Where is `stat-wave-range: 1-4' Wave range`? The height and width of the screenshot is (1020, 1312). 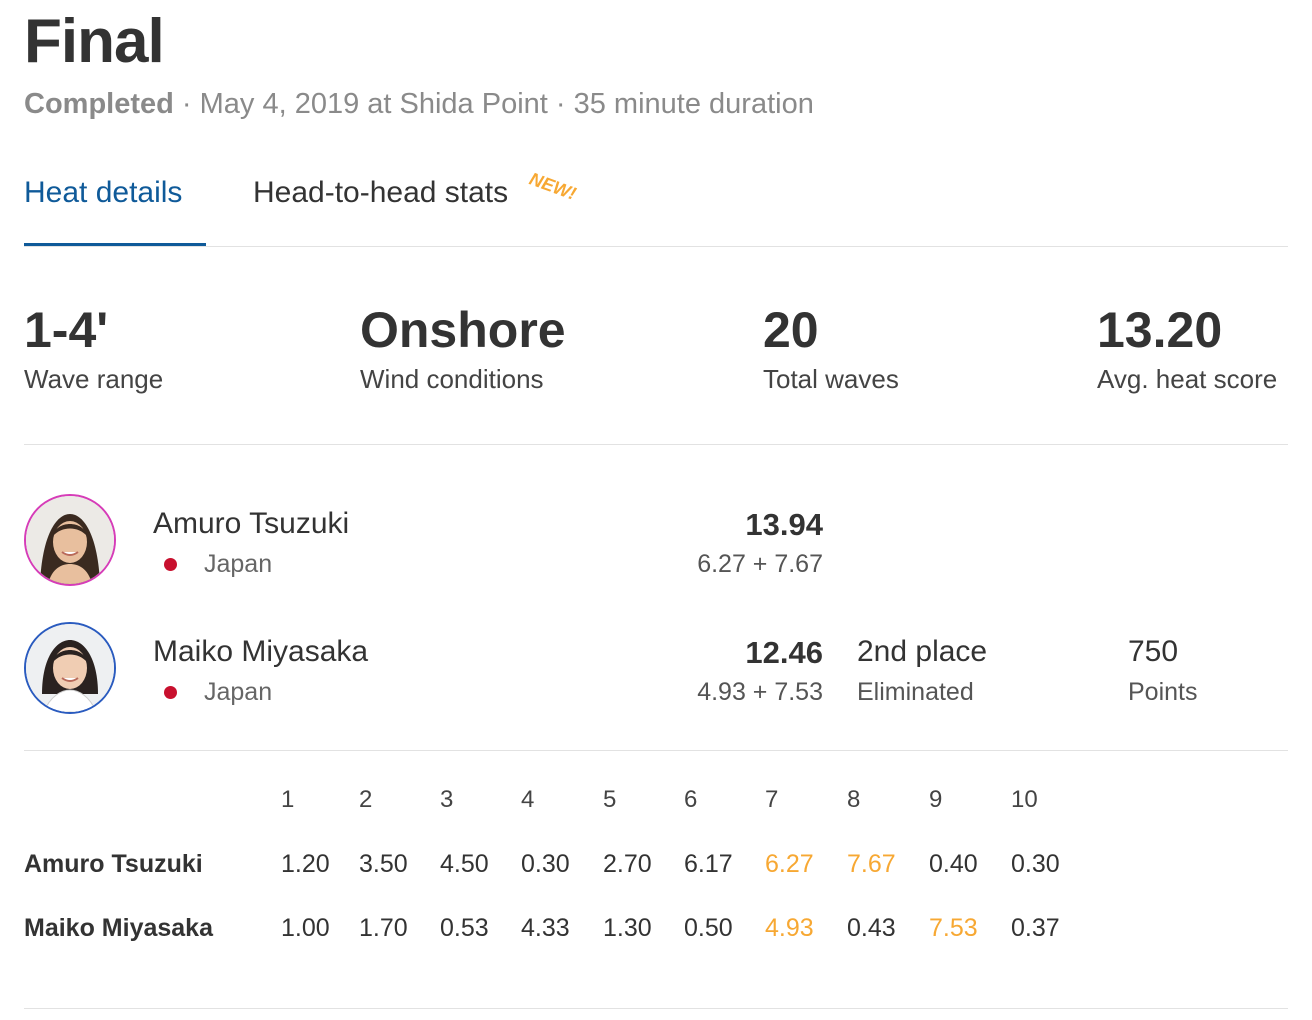
stat-wave-range: 1-4' Wave range is located at coordinates (93, 347).